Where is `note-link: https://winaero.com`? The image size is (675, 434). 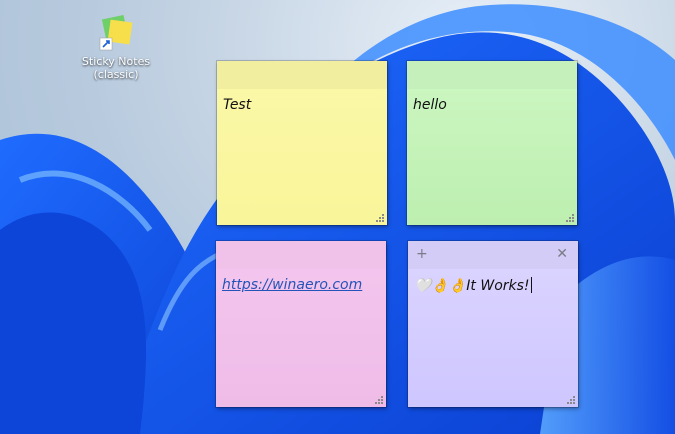
note-link: https://winaero.com is located at coordinates (292, 285).